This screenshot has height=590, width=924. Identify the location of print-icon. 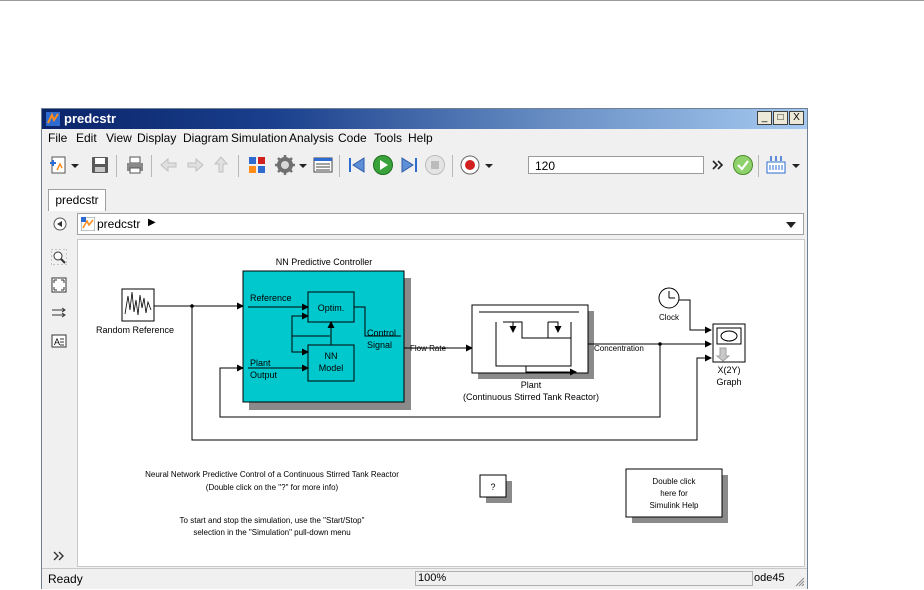
(135, 165).